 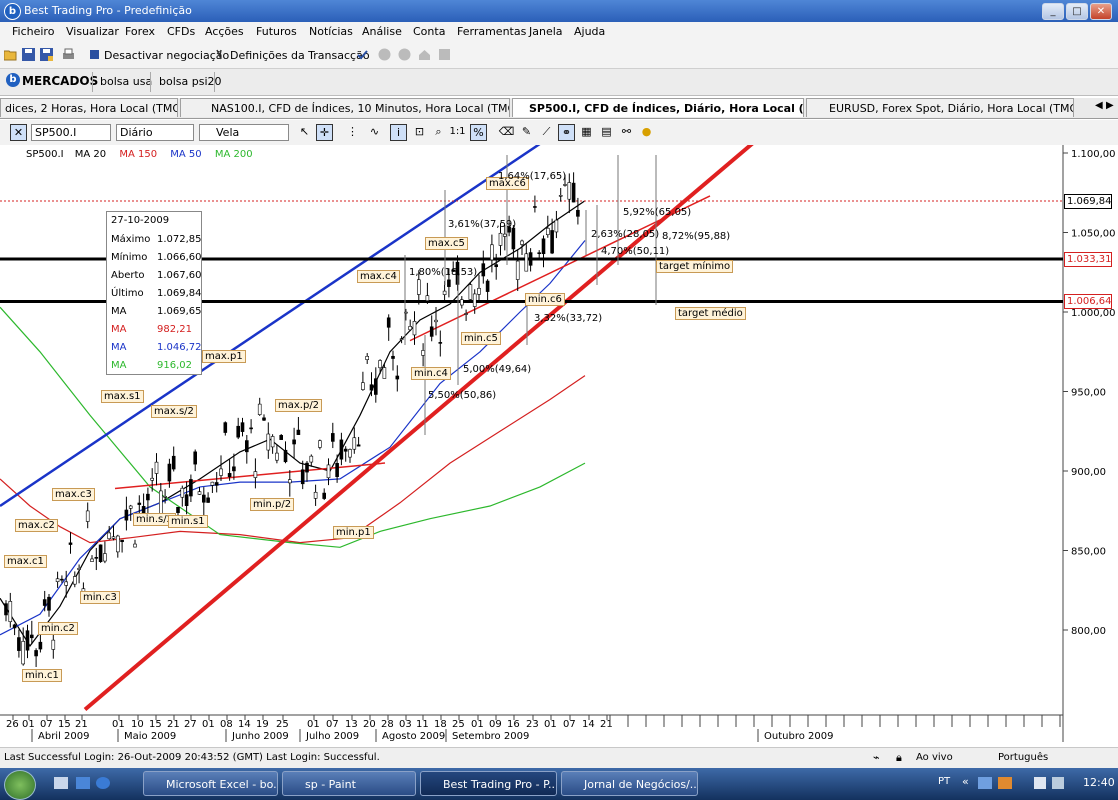 What do you see at coordinates (429, 31) in the screenshot?
I see `menu-conta: Conta` at bounding box center [429, 31].